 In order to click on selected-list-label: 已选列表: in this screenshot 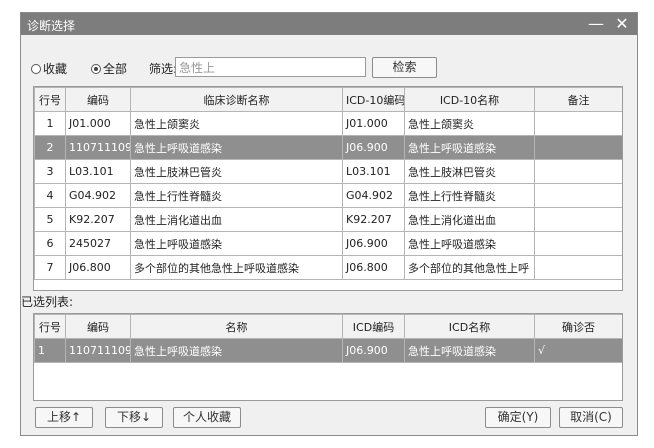, I will do `click(47, 302)`.